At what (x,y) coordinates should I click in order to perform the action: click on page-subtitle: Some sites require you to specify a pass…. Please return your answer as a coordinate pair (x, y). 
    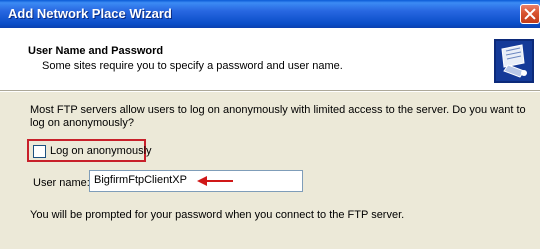
    Looking at the image, I should click on (192, 66).